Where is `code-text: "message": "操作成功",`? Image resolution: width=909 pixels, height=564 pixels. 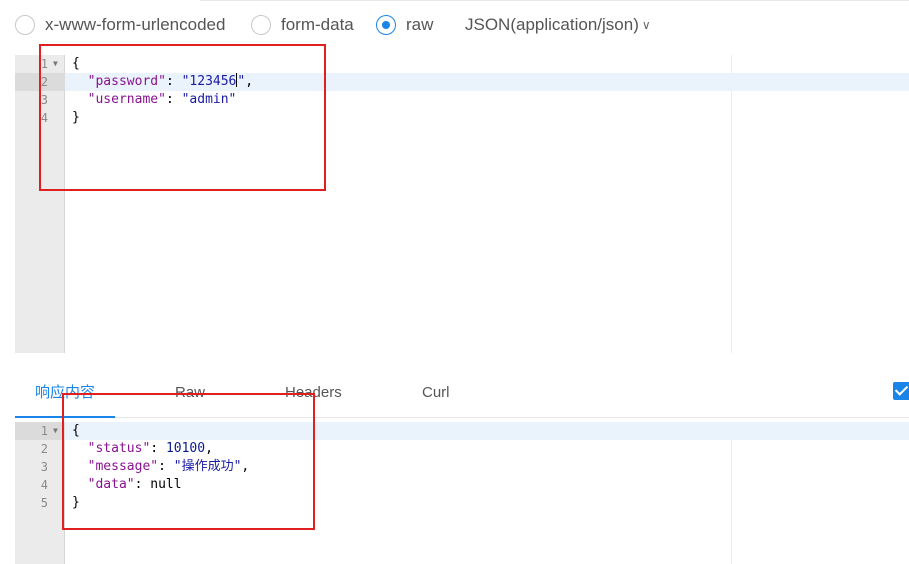
code-text: "message": "操作成功", is located at coordinates (161, 467).